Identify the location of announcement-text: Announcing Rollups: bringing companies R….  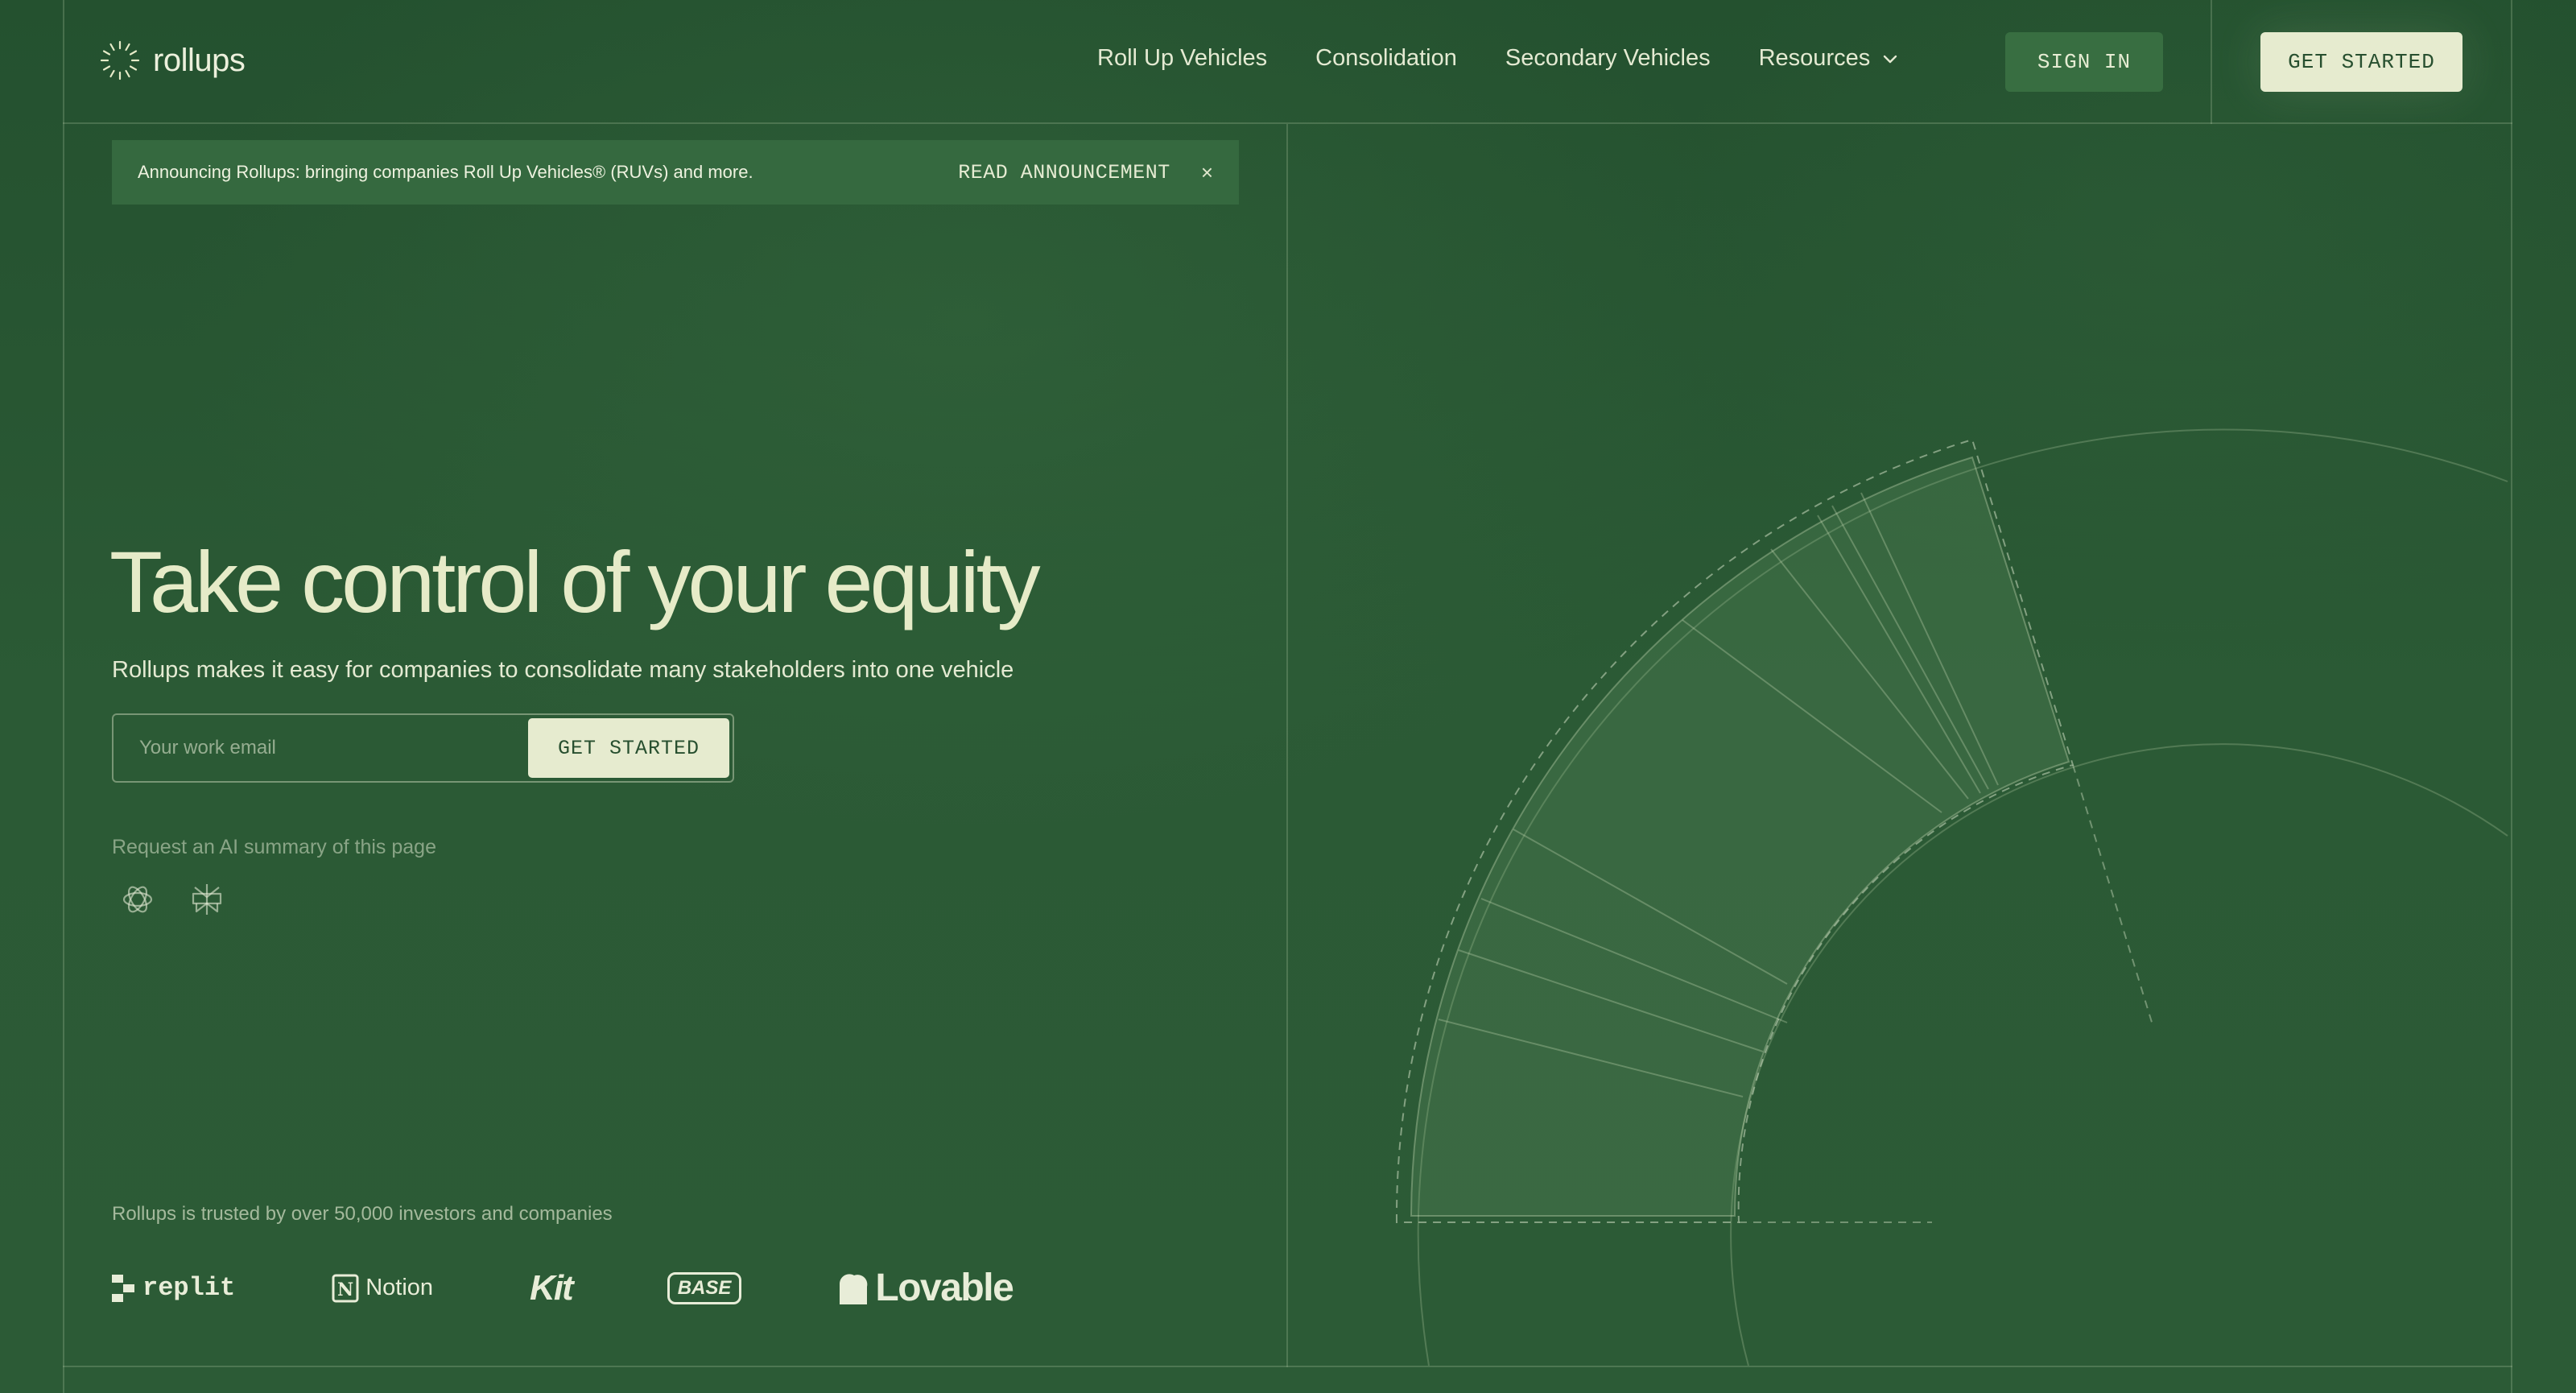
(445, 172).